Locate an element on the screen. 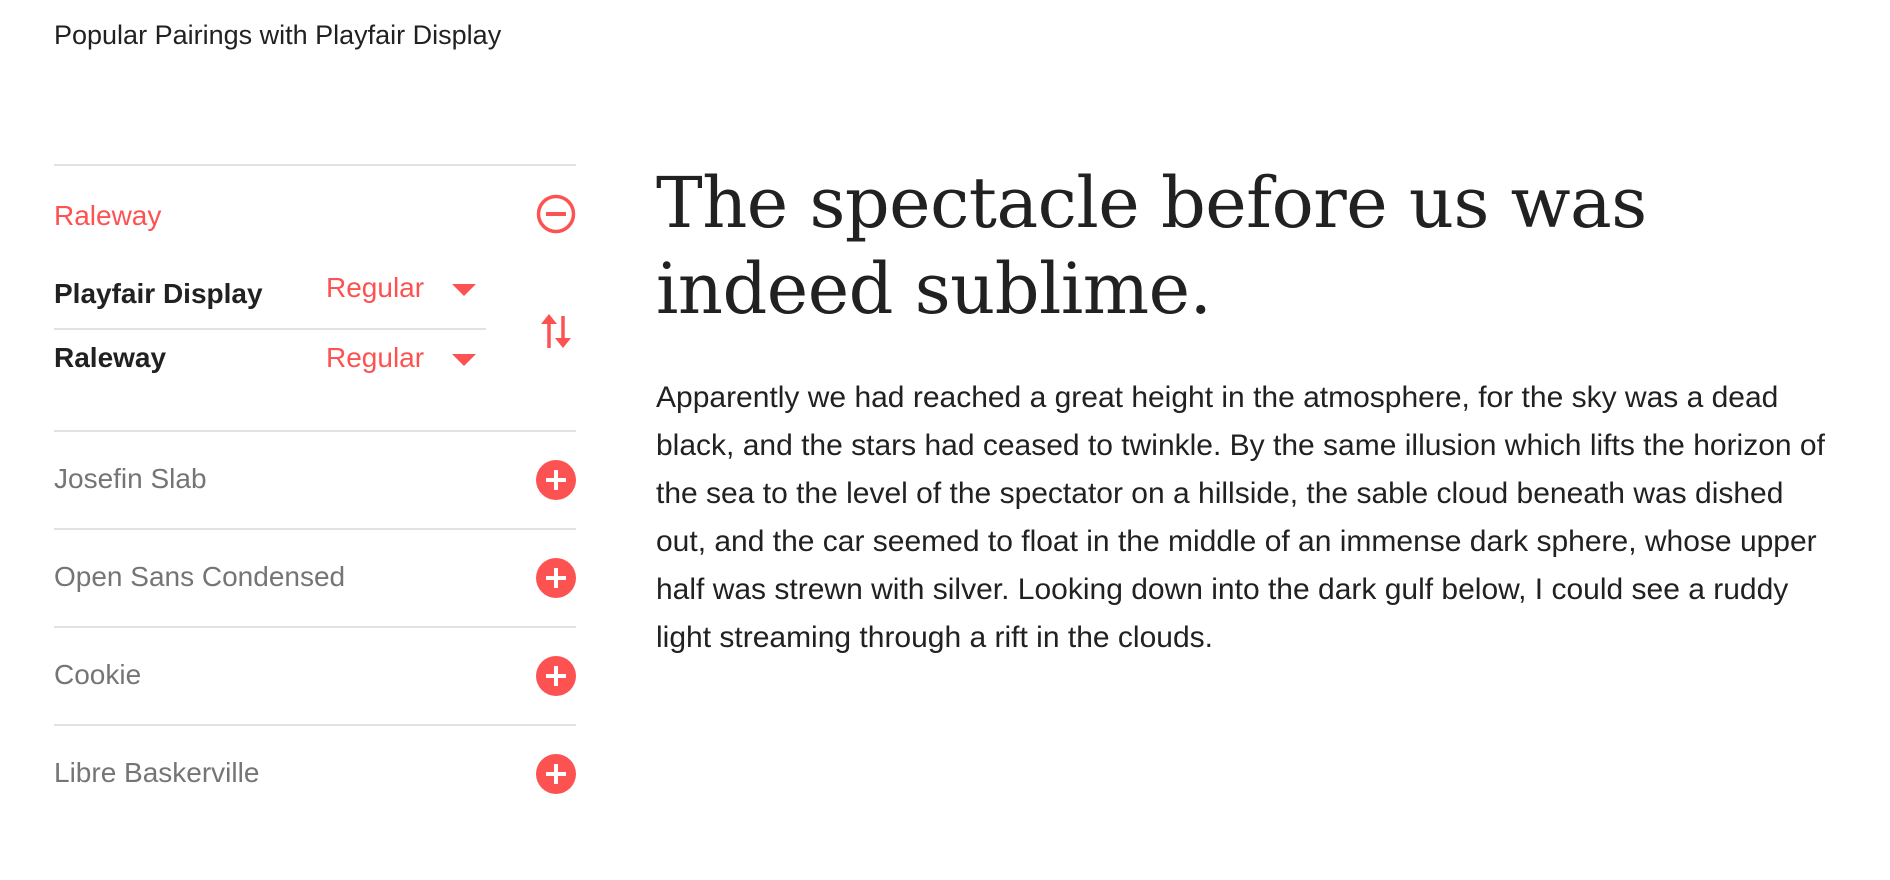 Image resolution: width=1890 pixels, height=880 pixels. pairing-item-label: Open Sans Condensed is located at coordinates (200, 576).